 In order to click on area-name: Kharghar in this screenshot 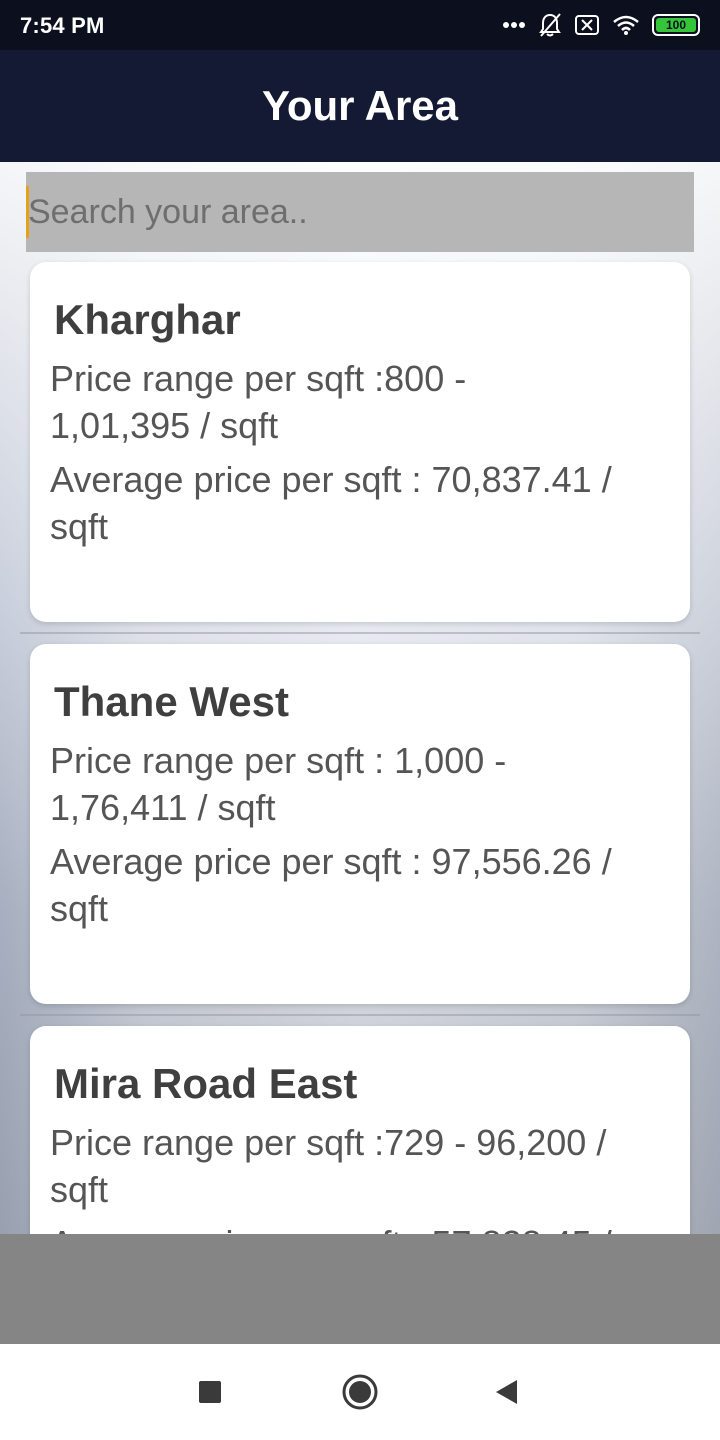, I will do `click(147, 319)`.